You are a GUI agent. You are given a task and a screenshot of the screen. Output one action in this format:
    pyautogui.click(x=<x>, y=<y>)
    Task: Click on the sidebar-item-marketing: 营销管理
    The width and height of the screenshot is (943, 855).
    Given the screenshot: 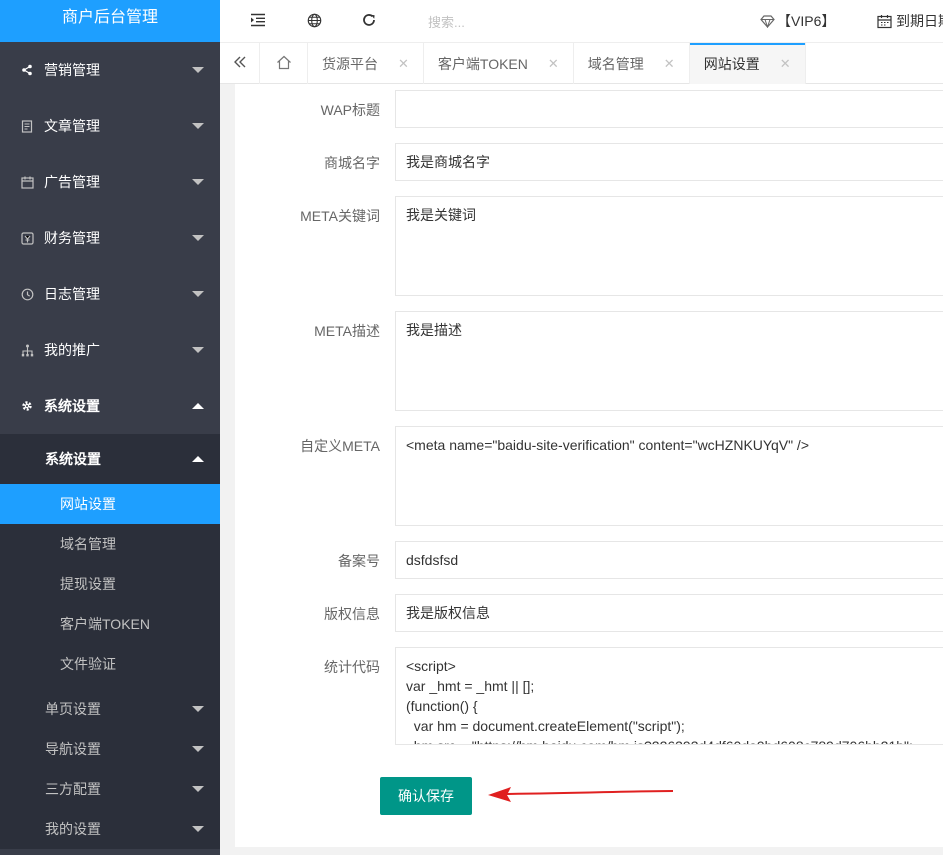 What is the action you would take?
    pyautogui.click(x=110, y=70)
    